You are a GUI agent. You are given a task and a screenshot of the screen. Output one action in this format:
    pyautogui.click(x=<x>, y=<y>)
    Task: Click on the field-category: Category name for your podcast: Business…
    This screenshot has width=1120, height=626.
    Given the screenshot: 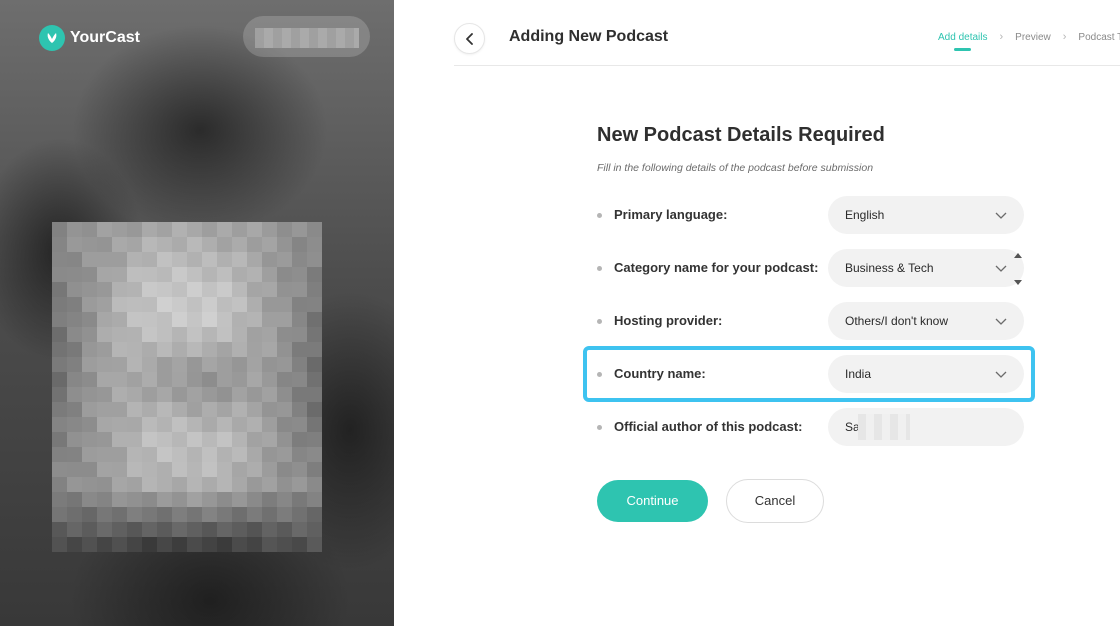 What is the action you would take?
    pyautogui.click(x=812, y=268)
    